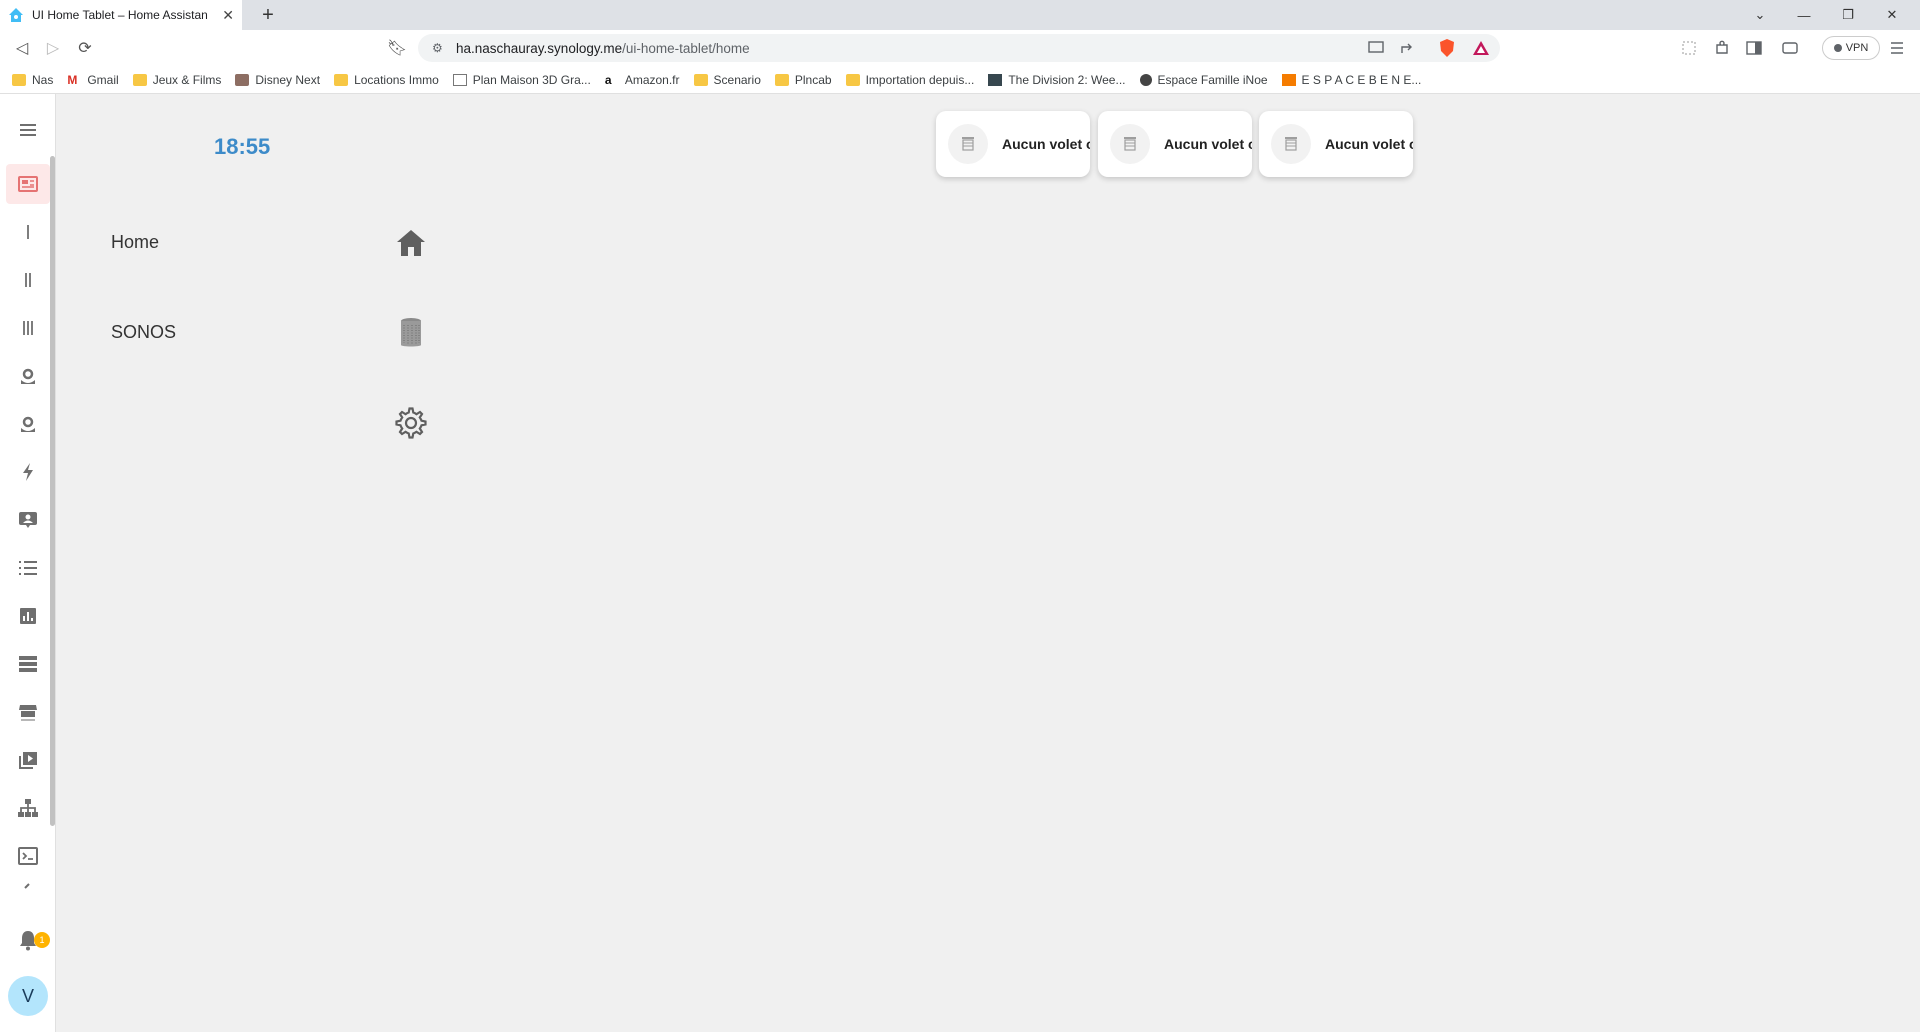 The height and width of the screenshot is (1032, 1920). I want to click on chevron-icon, so click(27, 886).